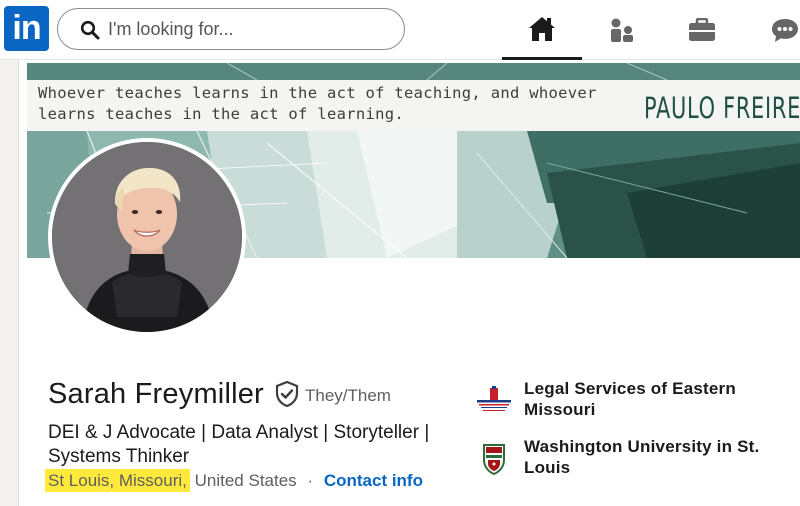 This screenshot has height=506, width=800. What do you see at coordinates (26, 28) in the screenshot?
I see `linkedin-logo: in` at bounding box center [26, 28].